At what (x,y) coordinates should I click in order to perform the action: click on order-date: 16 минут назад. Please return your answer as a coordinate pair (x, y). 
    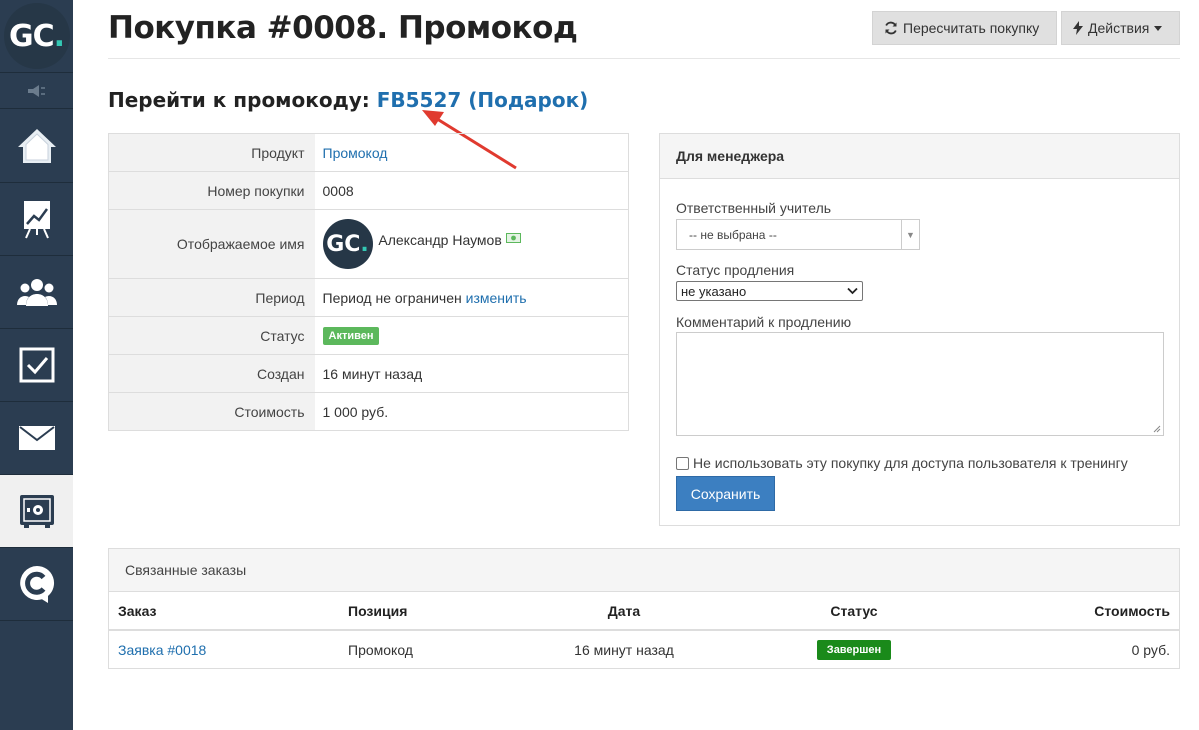
    Looking at the image, I should click on (624, 649).